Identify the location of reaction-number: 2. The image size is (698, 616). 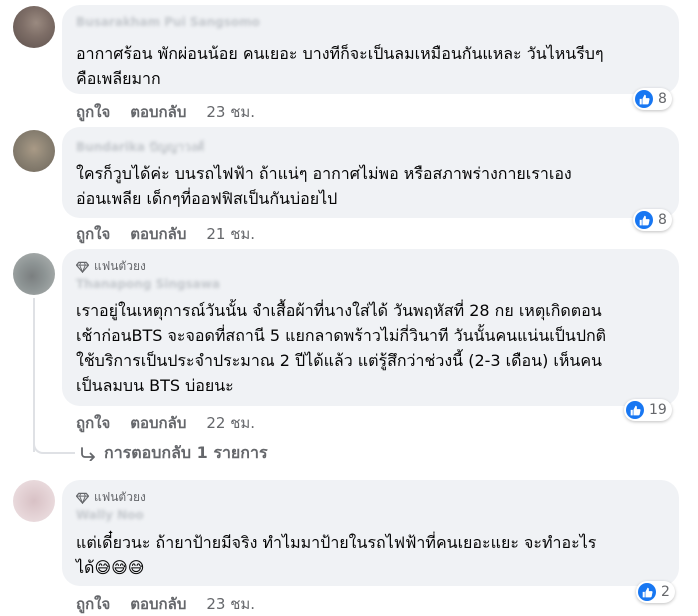
(665, 592).